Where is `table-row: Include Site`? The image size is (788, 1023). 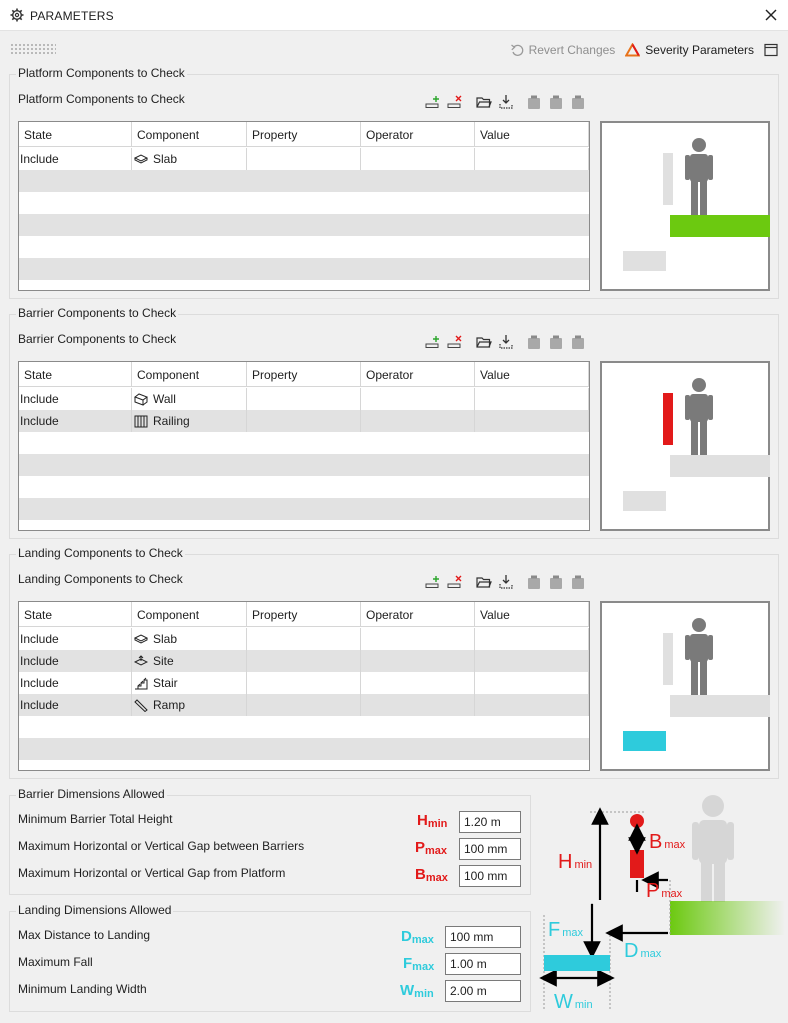
table-row: Include Site is located at coordinates (304, 661).